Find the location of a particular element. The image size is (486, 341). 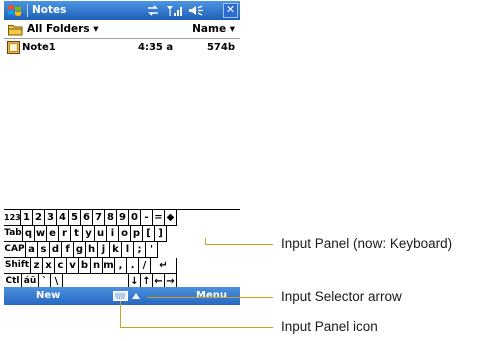

key: . is located at coordinates (133, 266).